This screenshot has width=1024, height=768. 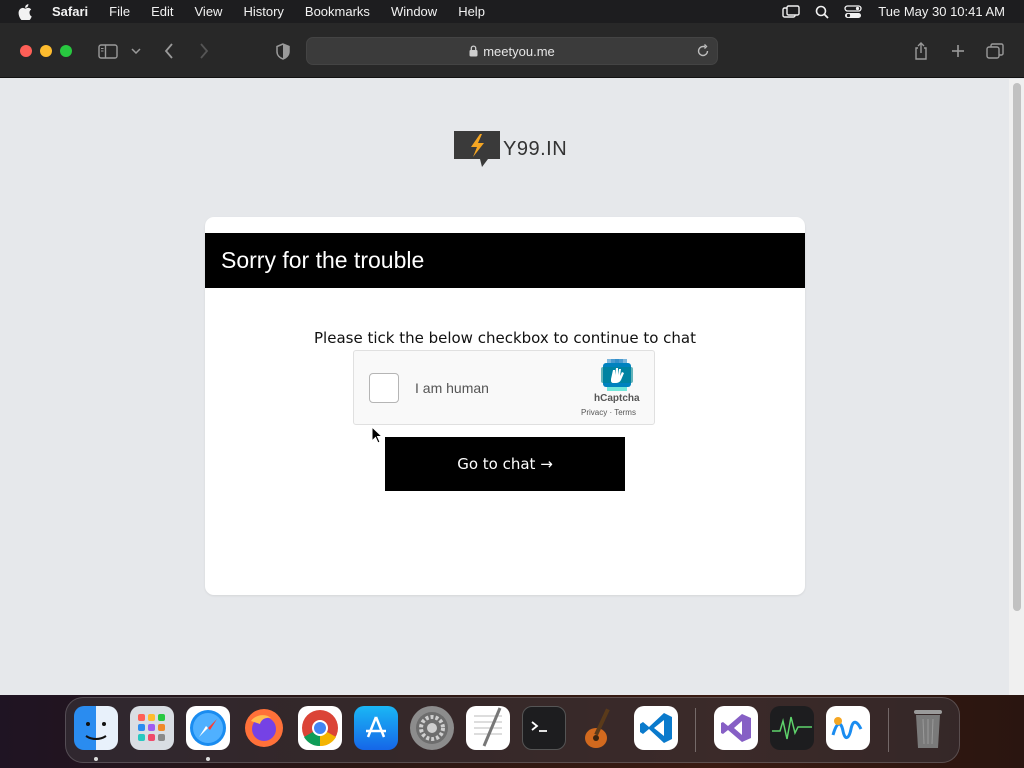 What do you see at coordinates (505, 464) in the screenshot?
I see `go-to-chat-button: Go to chat →` at bounding box center [505, 464].